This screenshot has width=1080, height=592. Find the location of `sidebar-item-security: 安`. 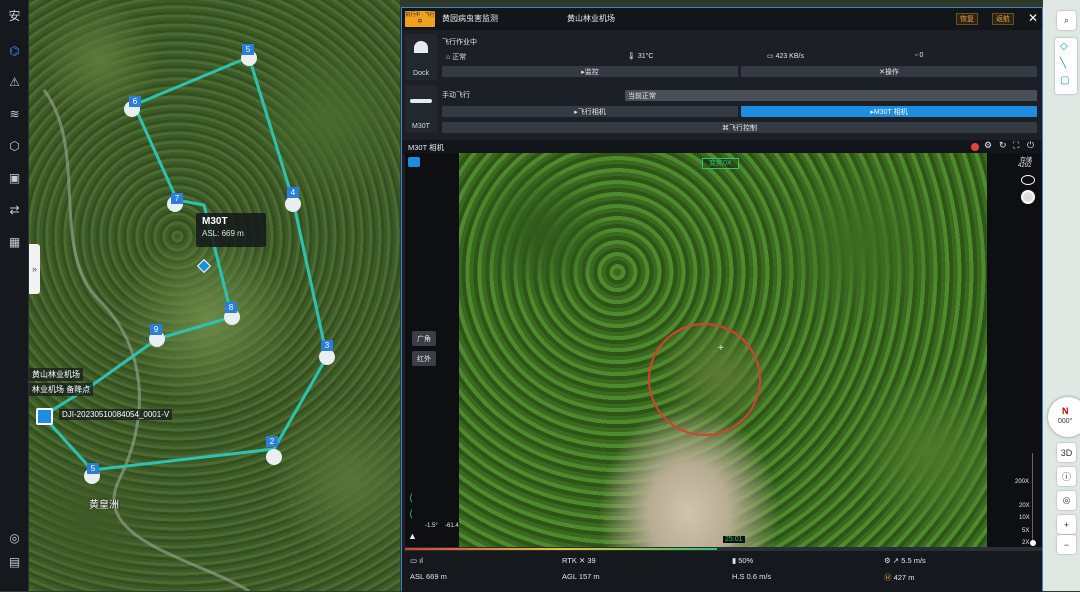

sidebar-item-security: 安 is located at coordinates (14, 15).